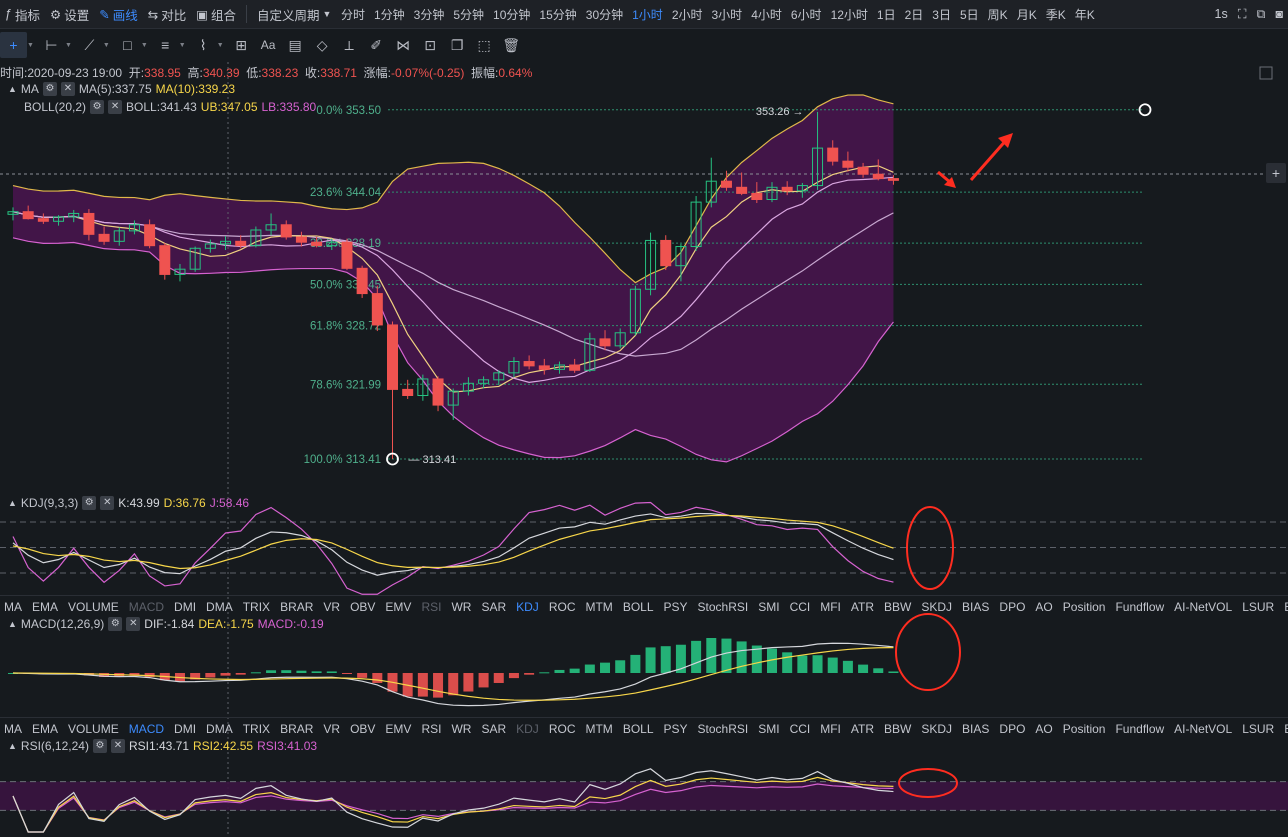 The width and height of the screenshot is (1288, 837). What do you see at coordinates (512, 14) in the screenshot?
I see `period-tab: 10分钟` at bounding box center [512, 14].